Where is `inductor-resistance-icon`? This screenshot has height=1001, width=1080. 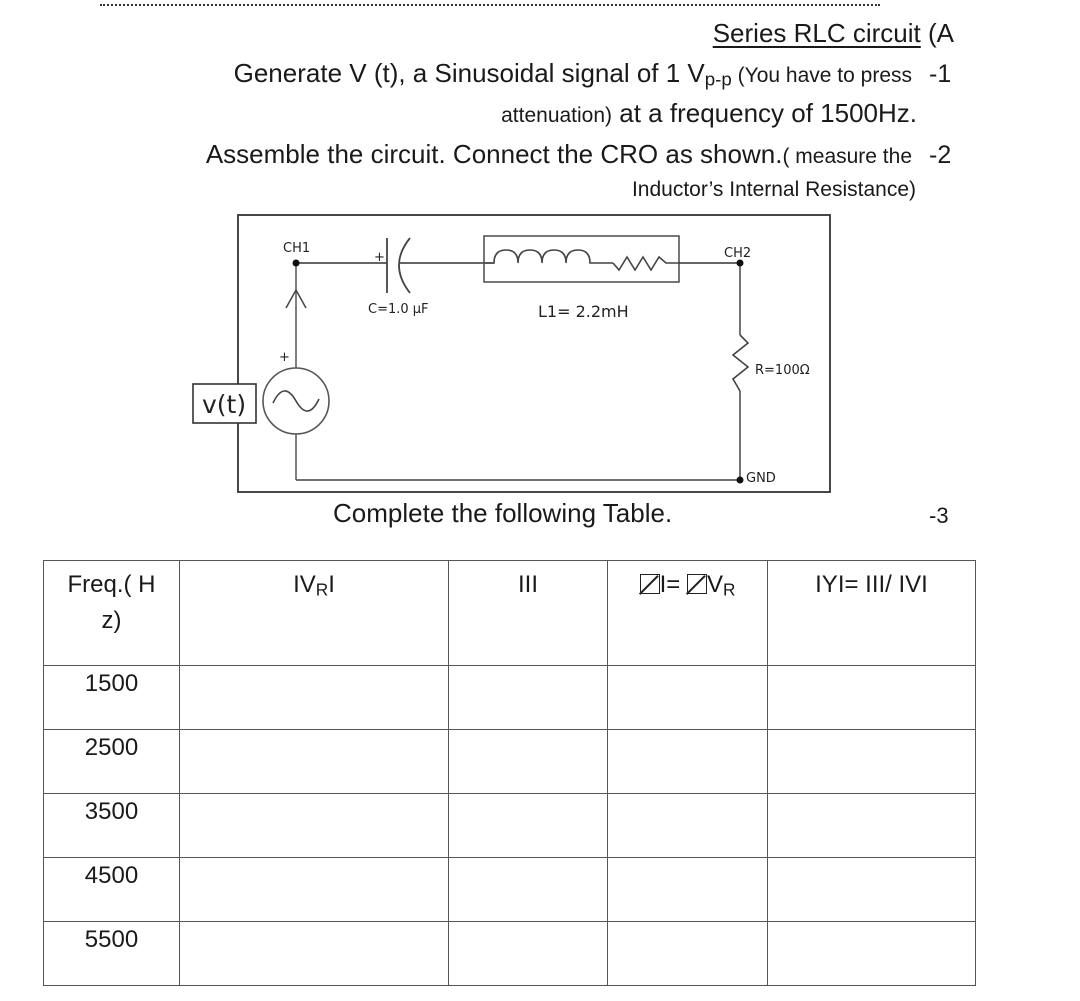 inductor-resistance-icon is located at coordinates (645, 263).